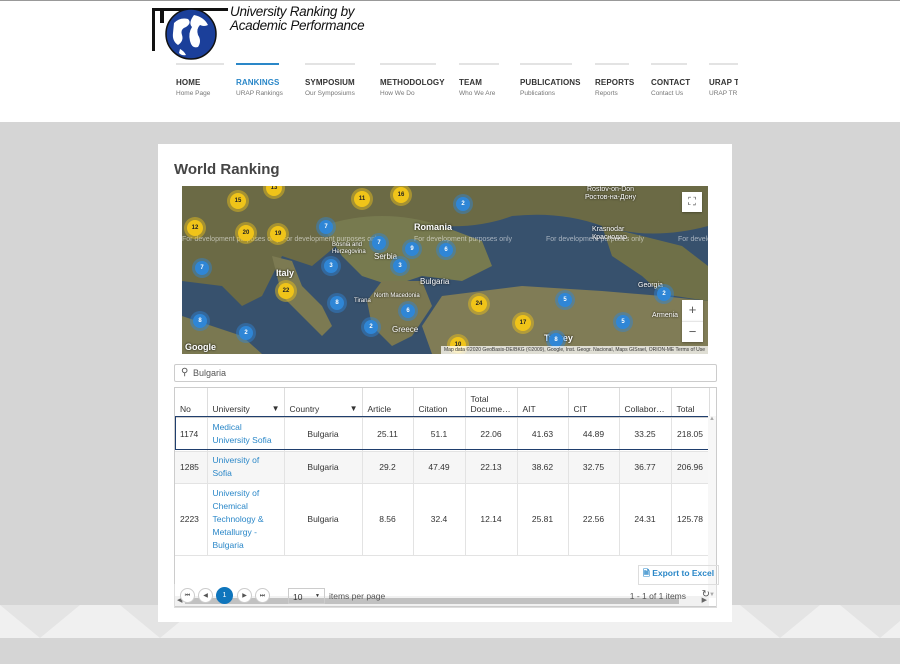 The image size is (900, 664). What do you see at coordinates (606, 93) in the screenshot?
I see `nav-subtitle: Reports` at bounding box center [606, 93].